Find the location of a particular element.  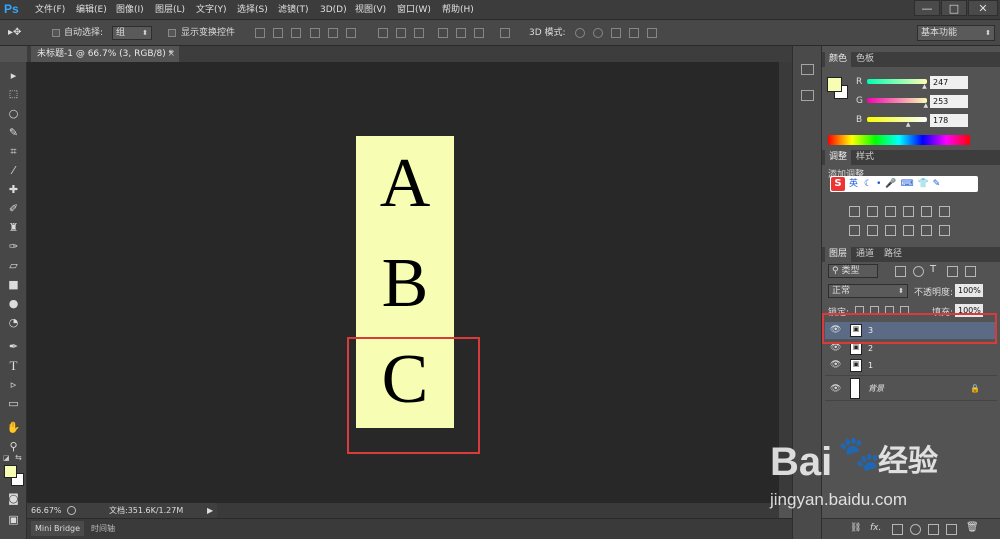

channel-b-slider is located at coordinates (897, 119).